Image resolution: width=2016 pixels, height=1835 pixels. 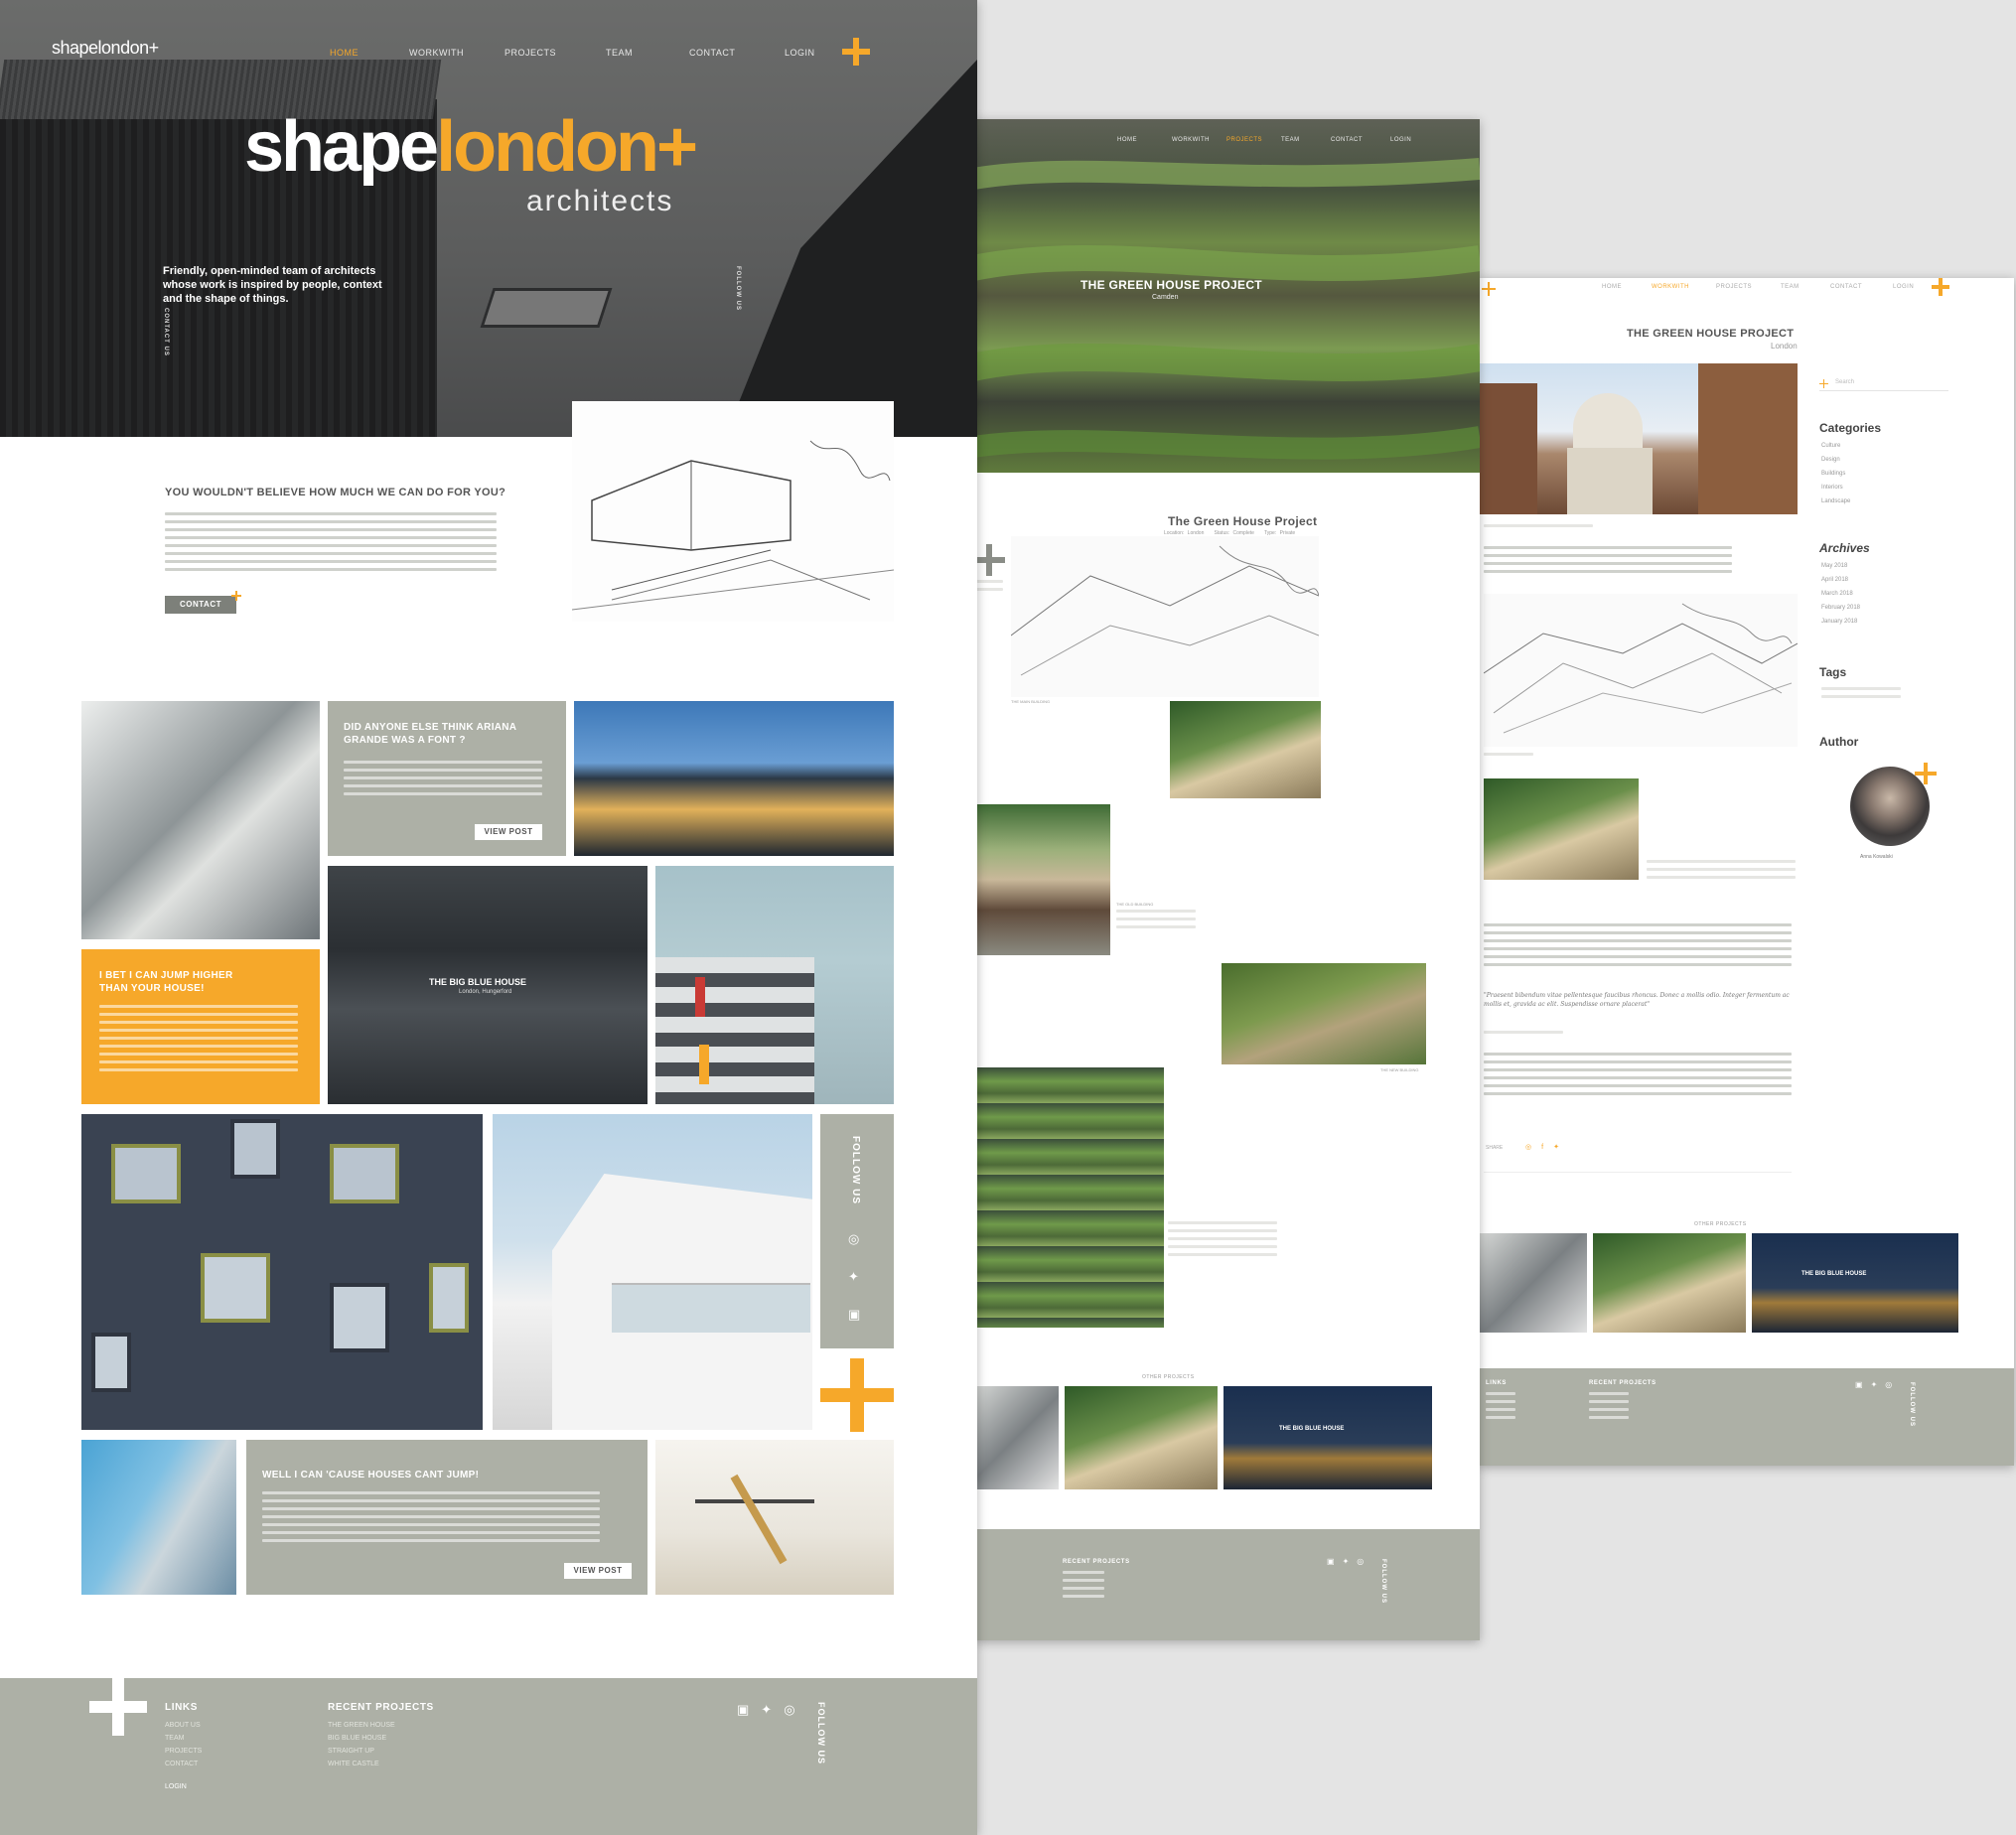 I want to click on archive-item: April 2018, so click(x=1840, y=580).